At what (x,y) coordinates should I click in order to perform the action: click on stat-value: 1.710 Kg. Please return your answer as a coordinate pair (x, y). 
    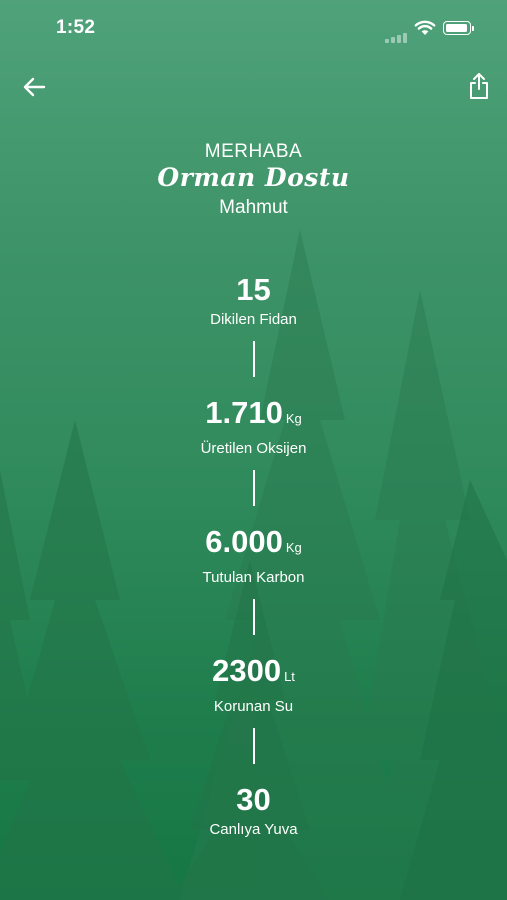
    Looking at the image, I should click on (253, 412).